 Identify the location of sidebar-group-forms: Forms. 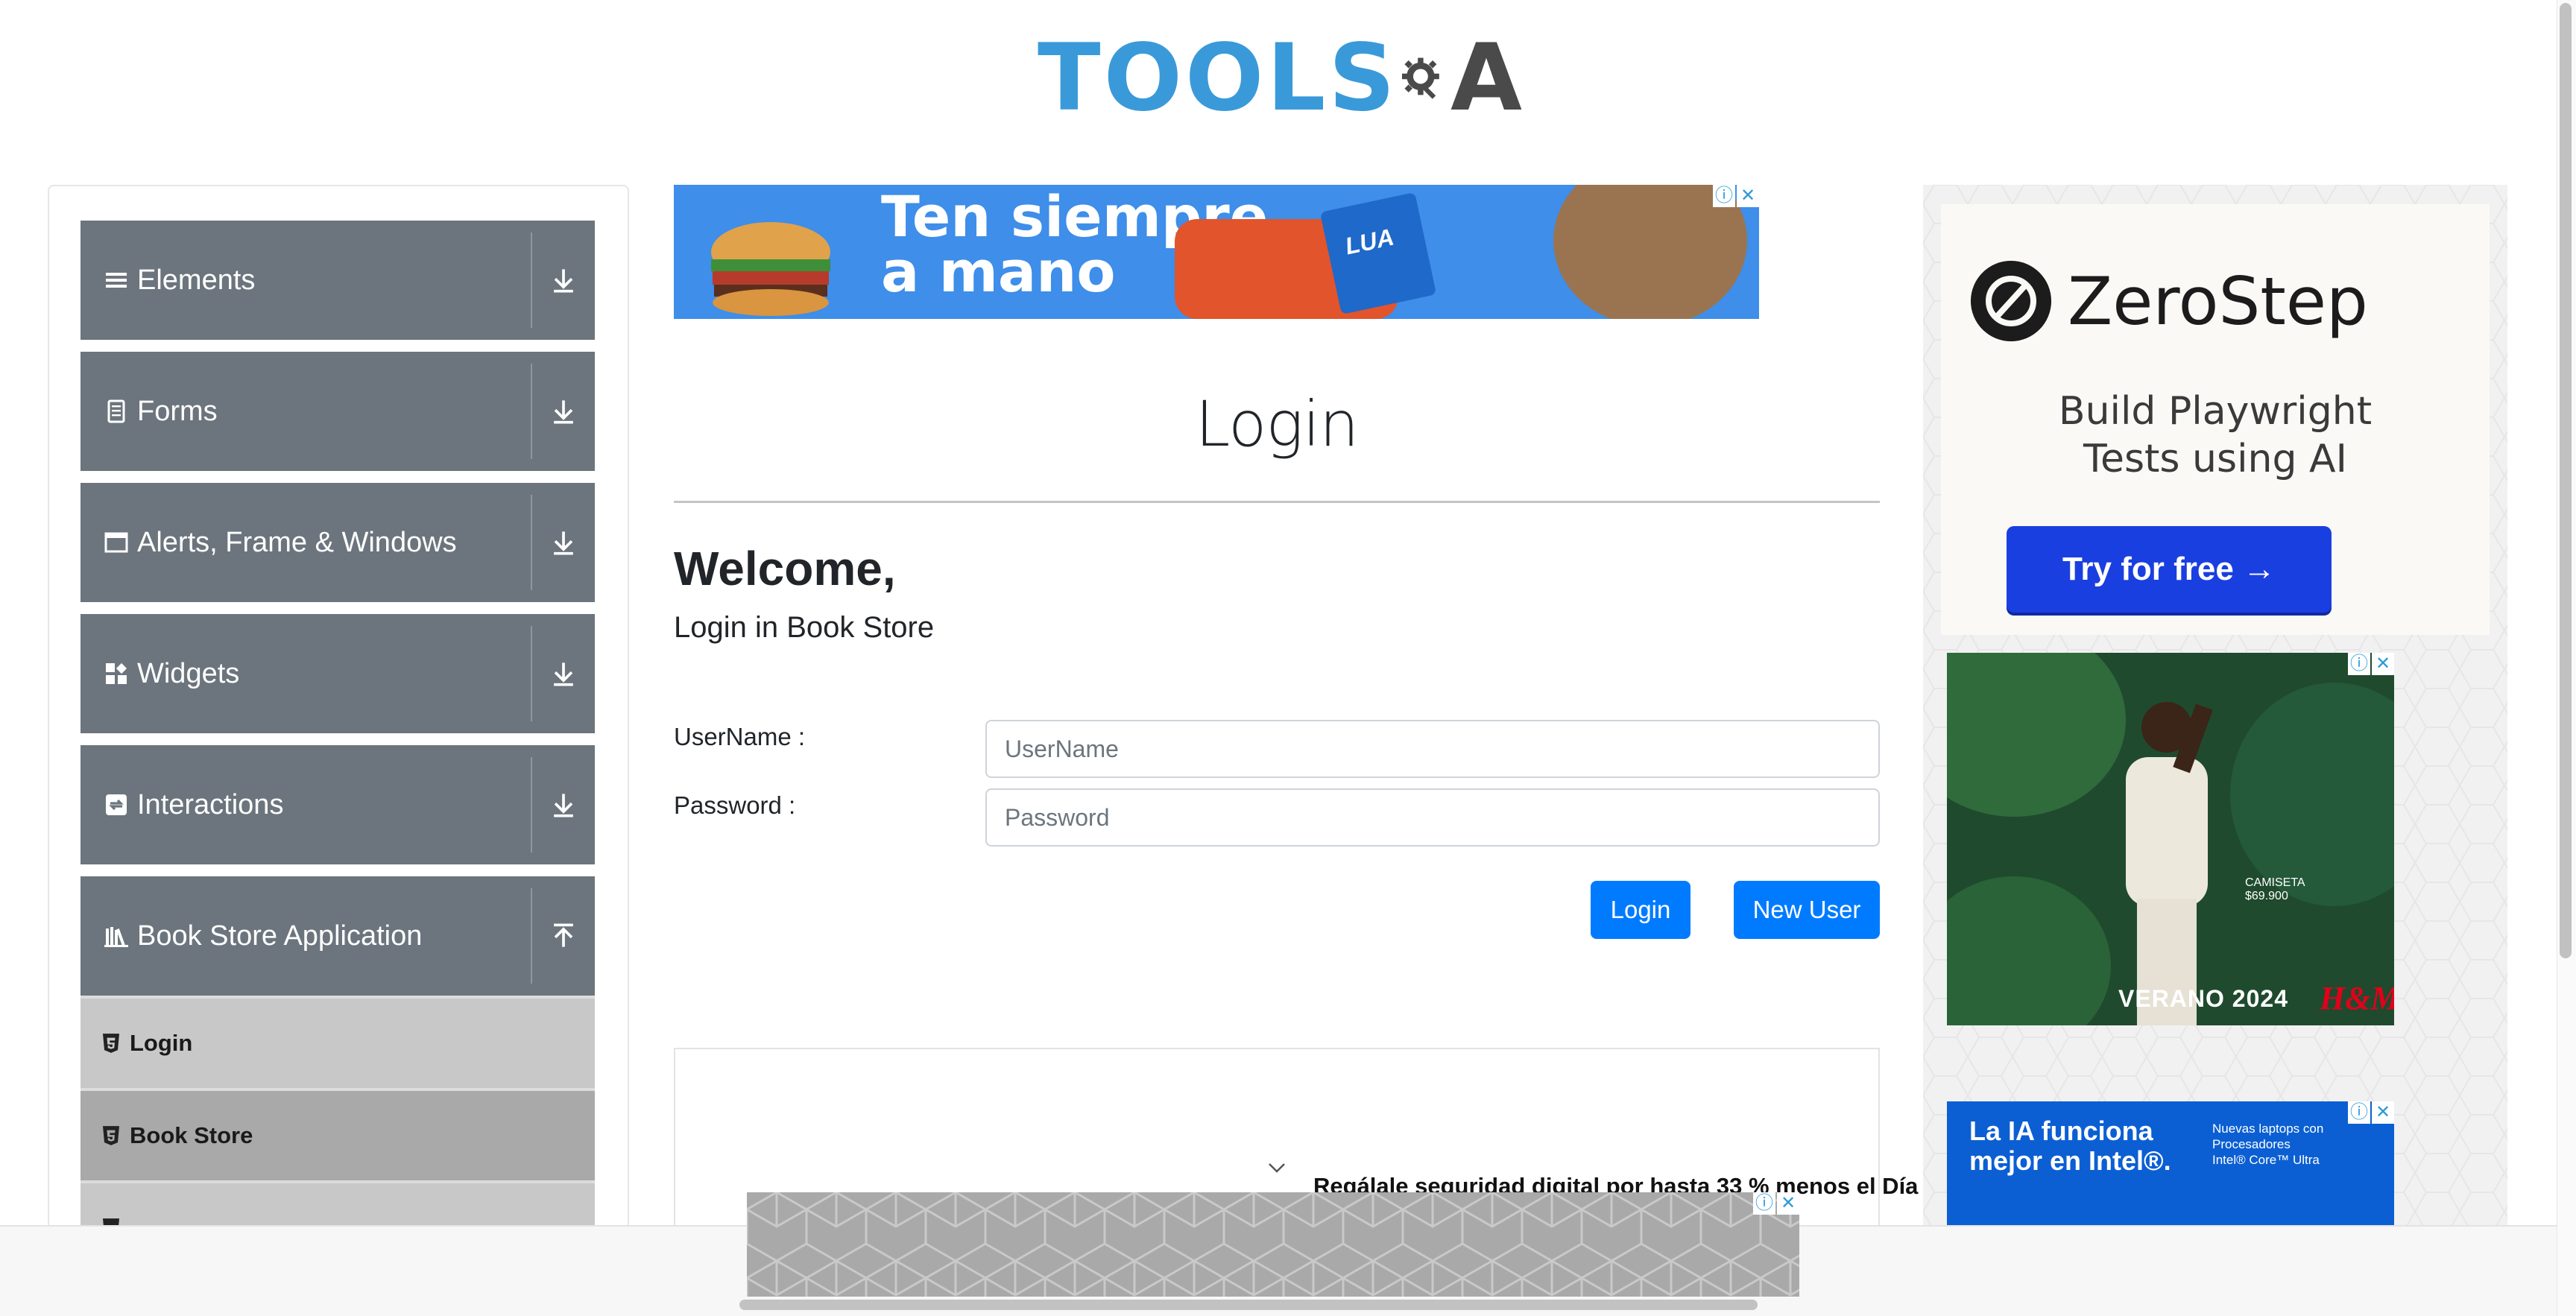
(337, 411).